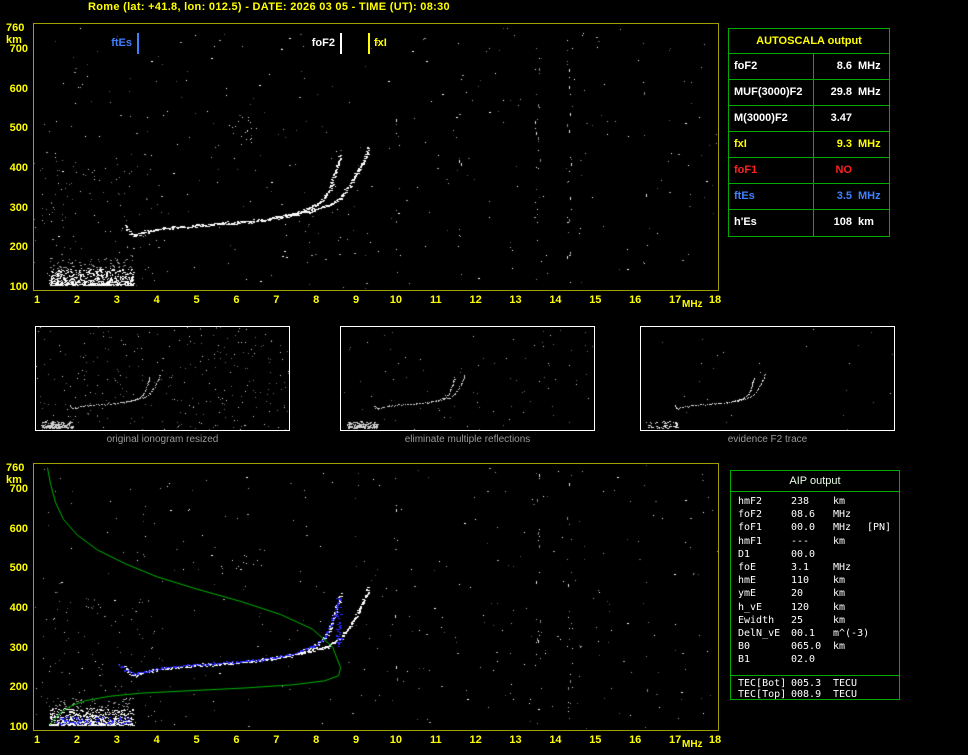  What do you see at coordinates (844, 196) in the screenshot?
I see `value-number: 3.5` at bounding box center [844, 196].